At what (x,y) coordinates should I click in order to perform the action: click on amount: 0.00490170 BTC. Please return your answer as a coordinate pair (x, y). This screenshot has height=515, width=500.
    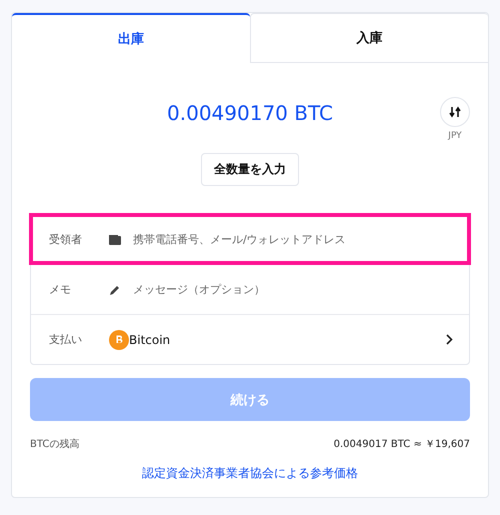
    Looking at the image, I should click on (250, 113).